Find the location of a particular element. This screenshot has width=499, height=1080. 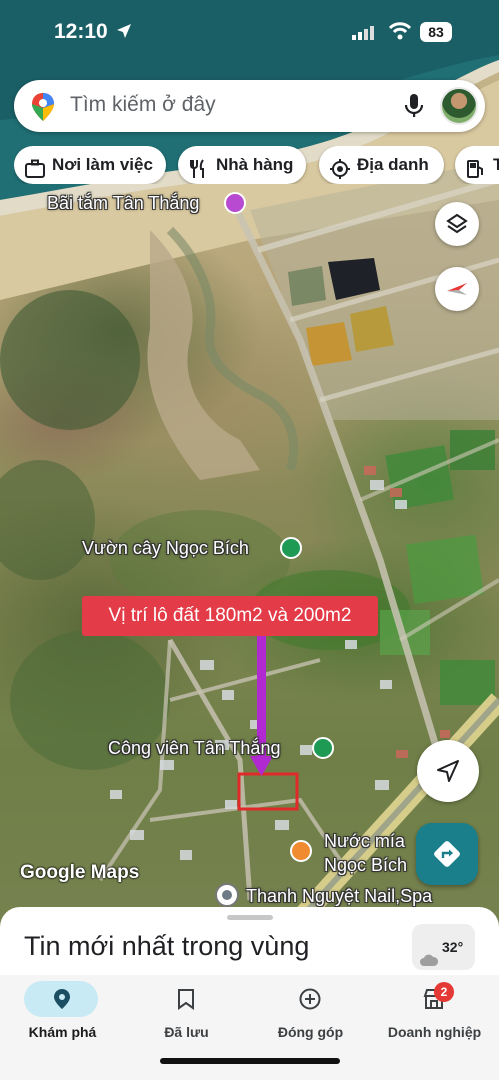

google-maps-logo-icon is located at coordinates (43, 109).